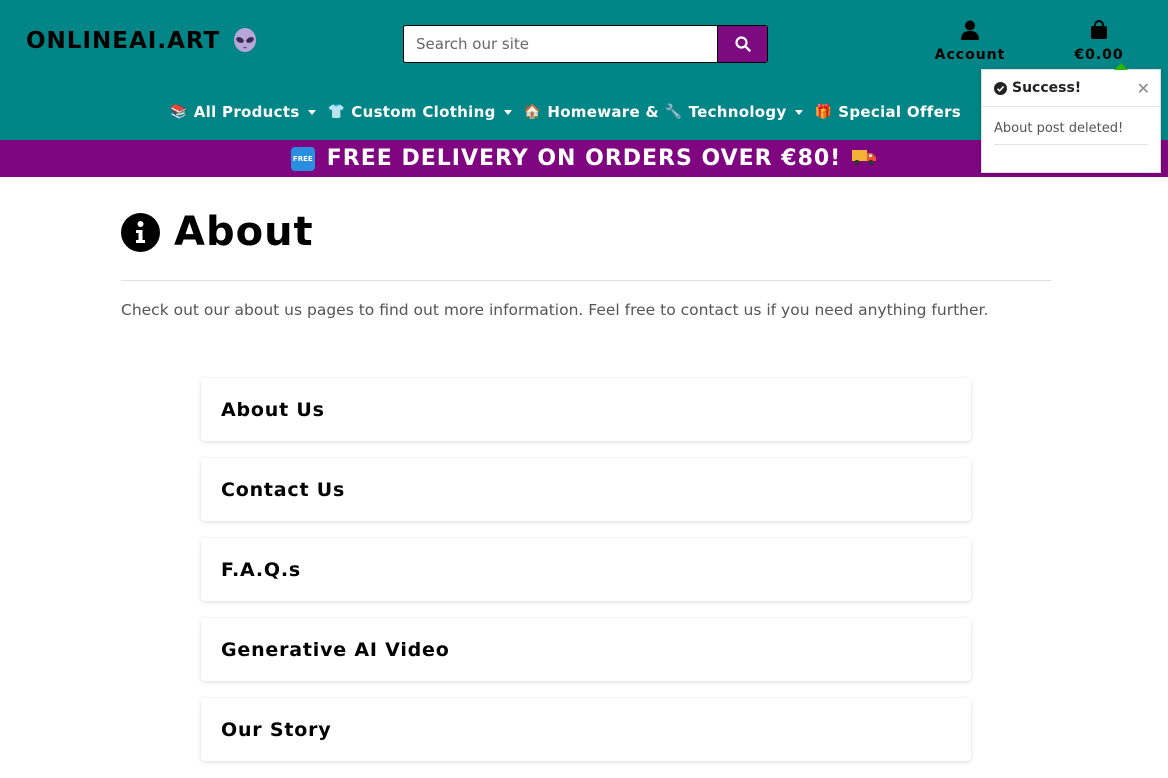 This screenshot has width=1168, height=778. Describe the element at coordinates (1047, 88) in the screenshot. I see `toast-title: Success!` at that location.